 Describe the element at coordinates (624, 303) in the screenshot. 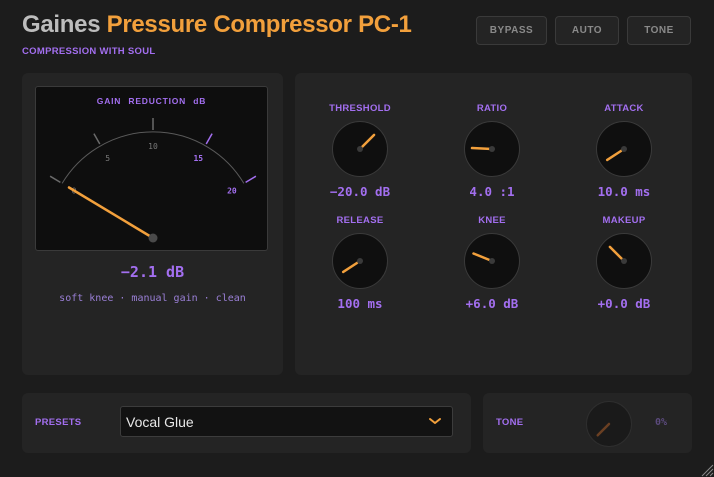

I see `knob-makeup-value: +0.0 dB` at that location.